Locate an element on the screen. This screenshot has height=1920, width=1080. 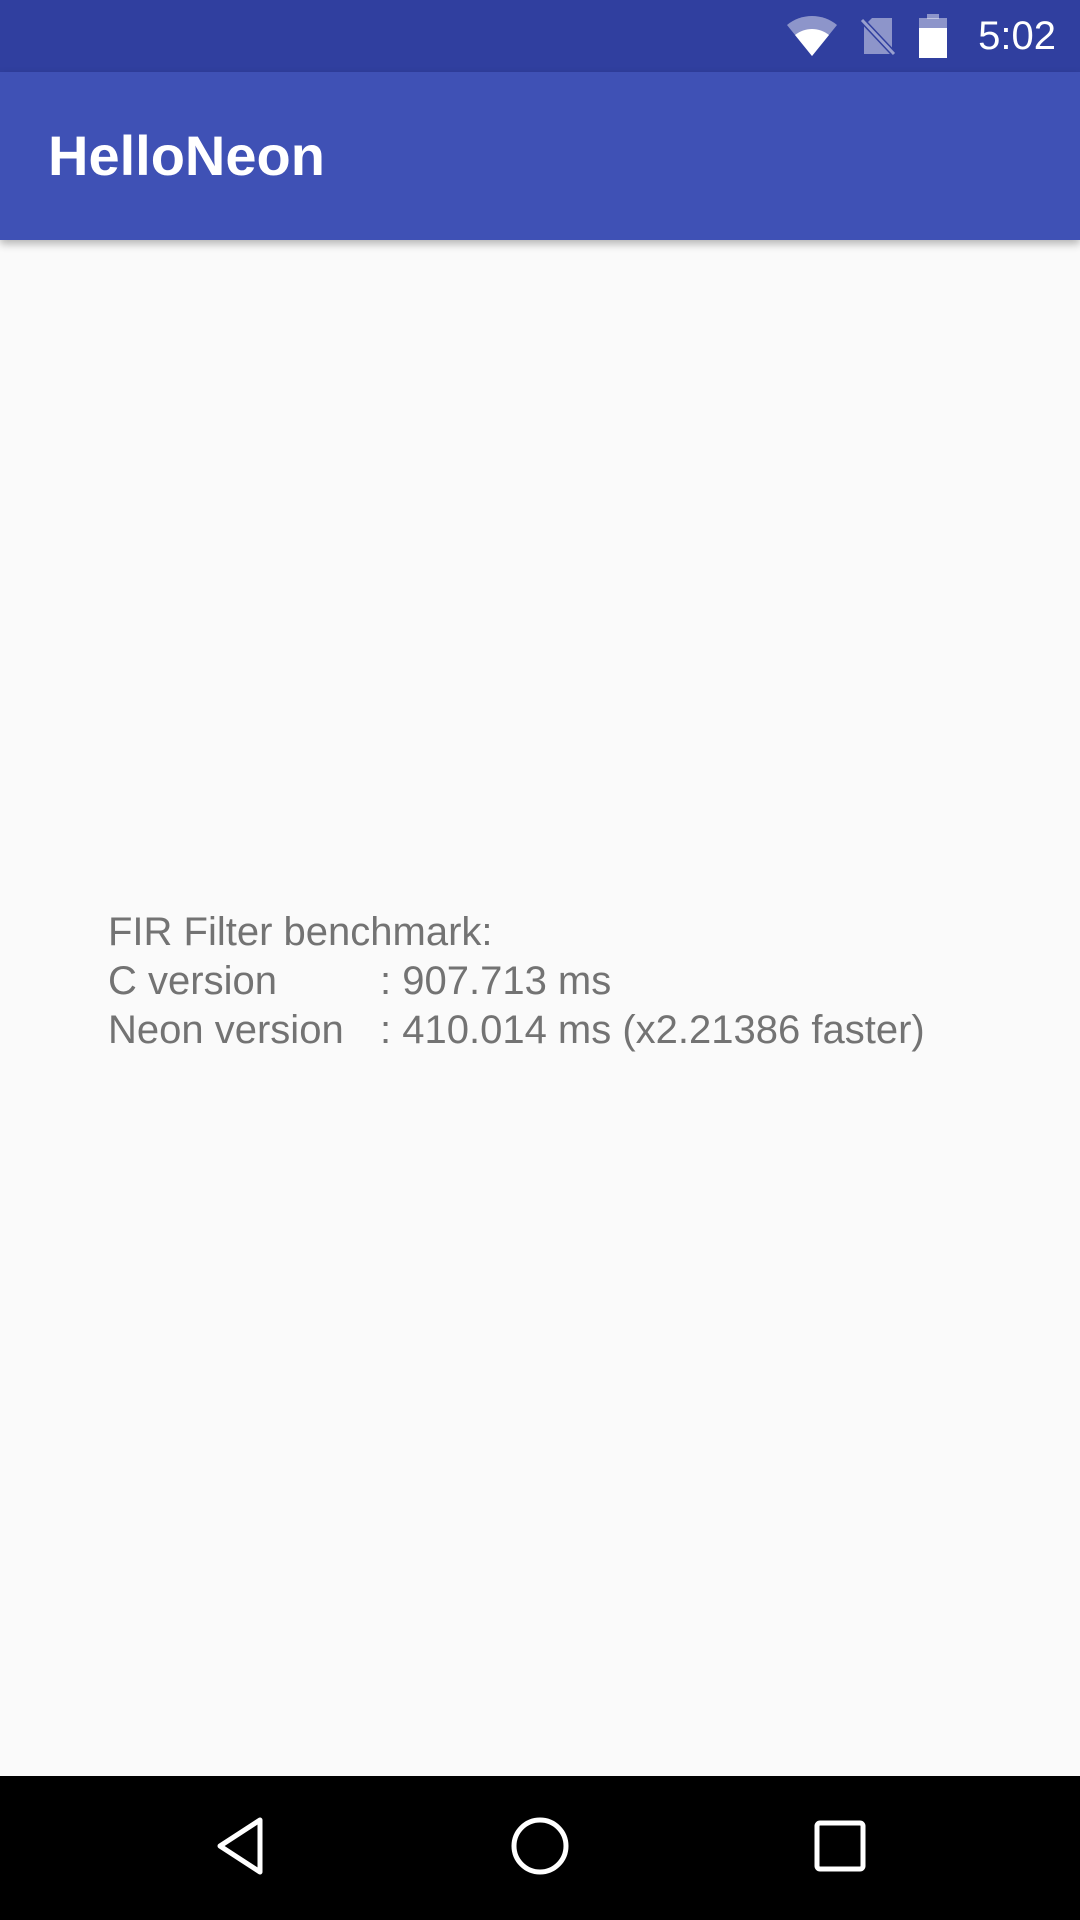
status-time: 5:02 is located at coordinates (1017, 35).